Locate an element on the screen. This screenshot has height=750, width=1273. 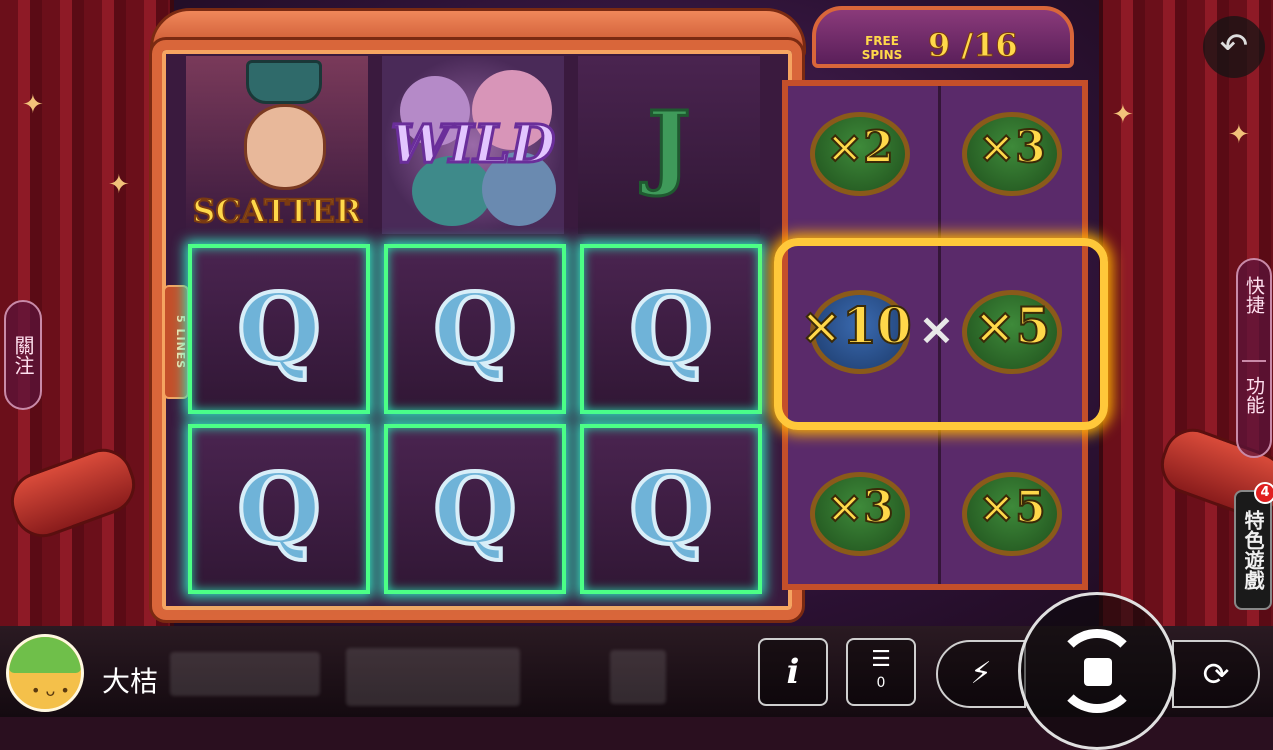
quick-button: 快捷 is located at coordinates (1254, 295).